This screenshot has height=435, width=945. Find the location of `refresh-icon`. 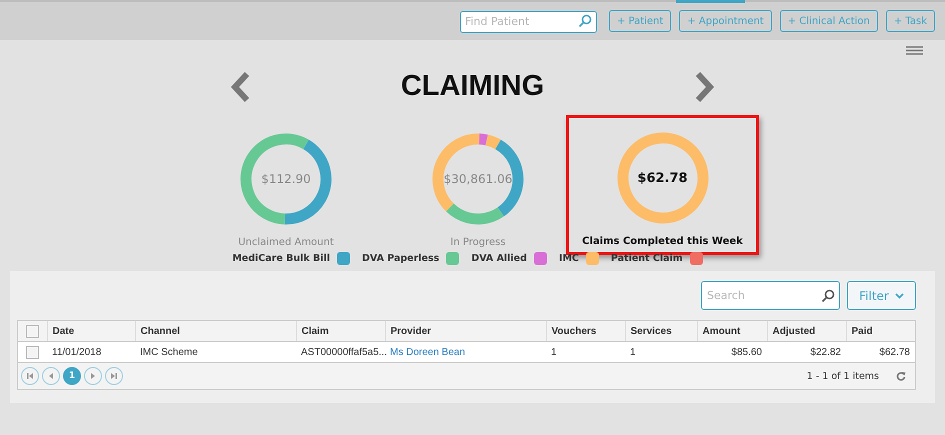

refresh-icon is located at coordinates (901, 376).